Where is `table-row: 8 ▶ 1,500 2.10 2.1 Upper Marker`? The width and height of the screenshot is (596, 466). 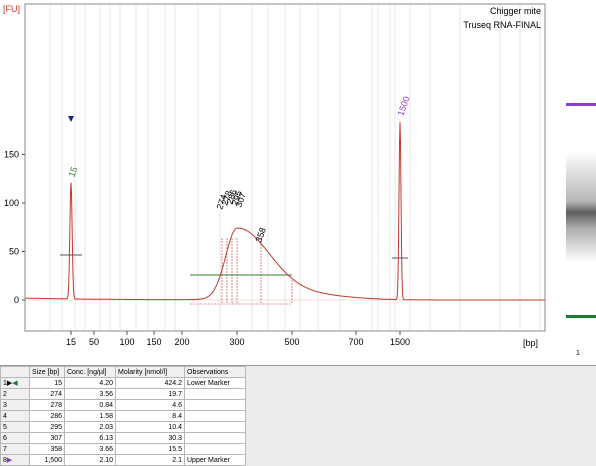
table-row: 8 ▶ 1,500 2.10 2.1 Upper Marker is located at coordinates (123, 460).